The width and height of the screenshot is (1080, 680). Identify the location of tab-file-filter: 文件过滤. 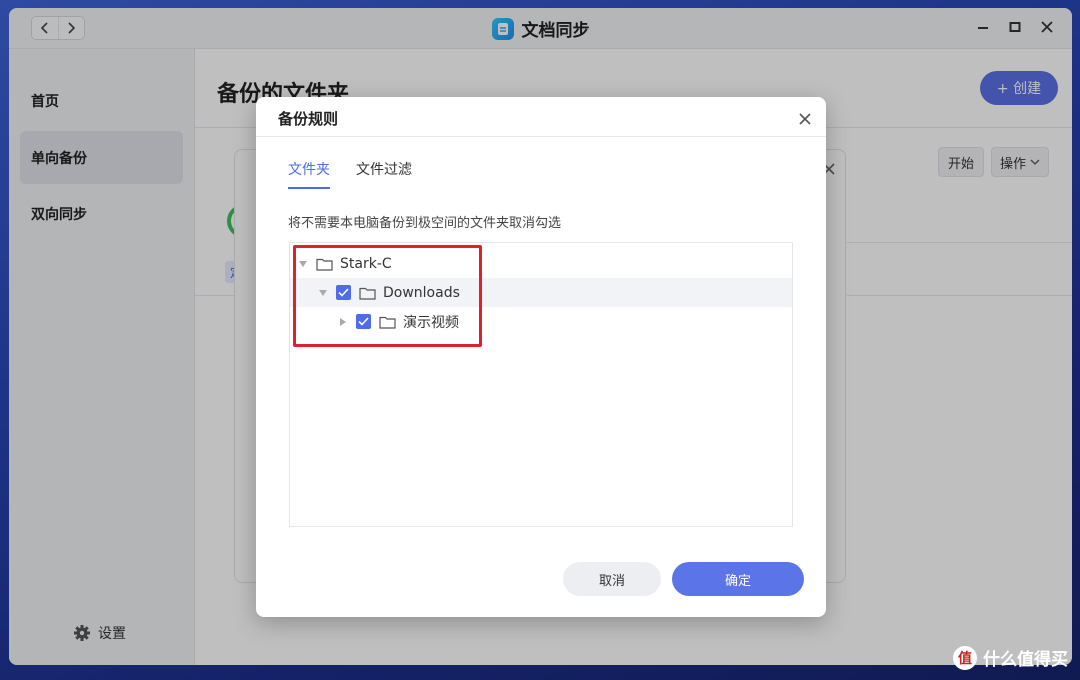
(384, 174).